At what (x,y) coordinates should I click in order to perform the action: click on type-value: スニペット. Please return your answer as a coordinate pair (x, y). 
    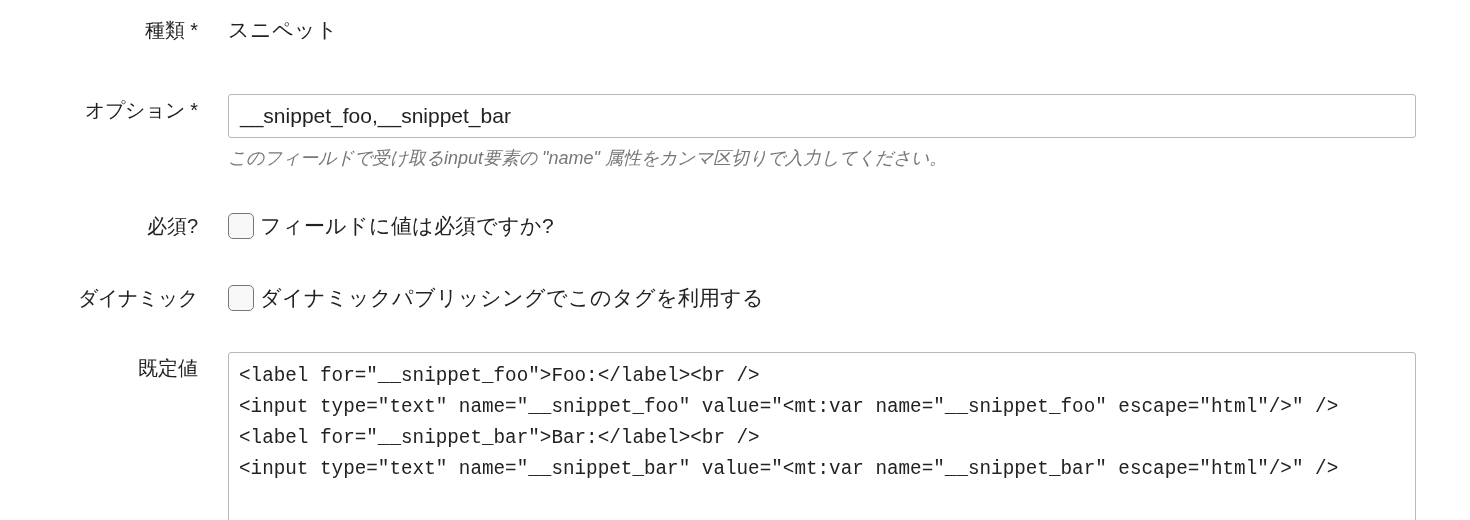
    Looking at the image, I should click on (283, 30).